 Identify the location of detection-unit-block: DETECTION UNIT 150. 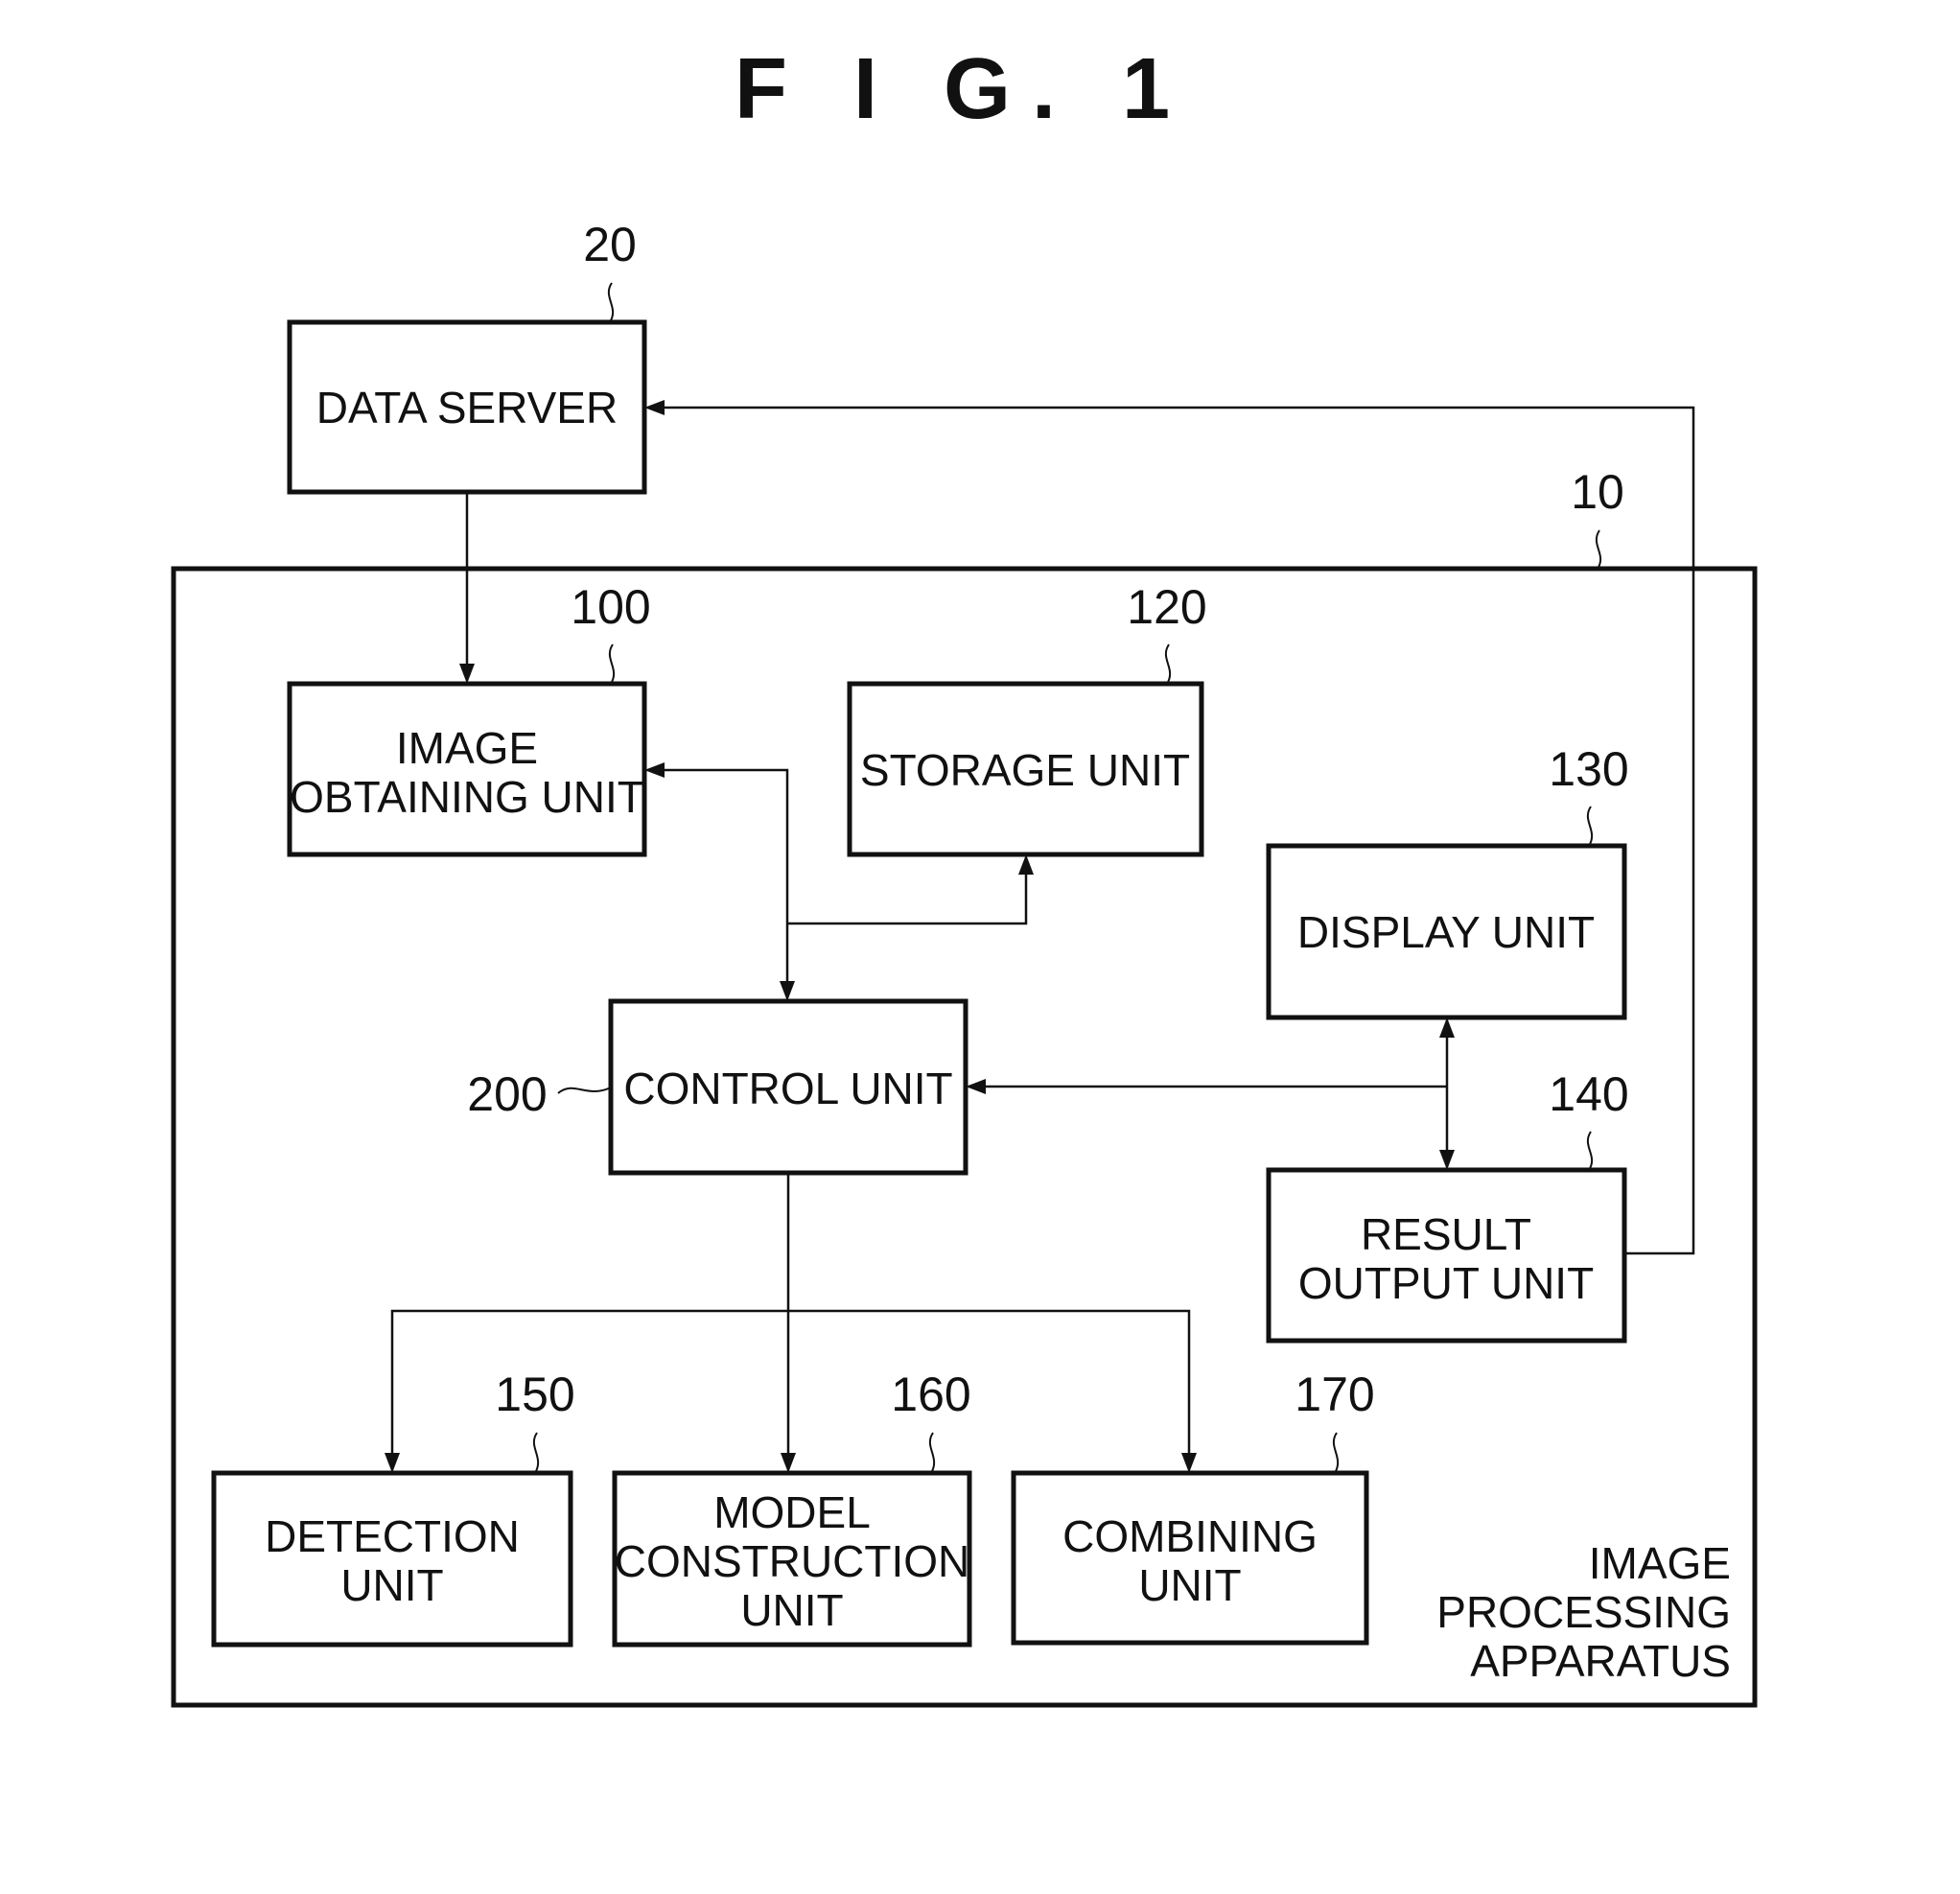
(393, 1508).